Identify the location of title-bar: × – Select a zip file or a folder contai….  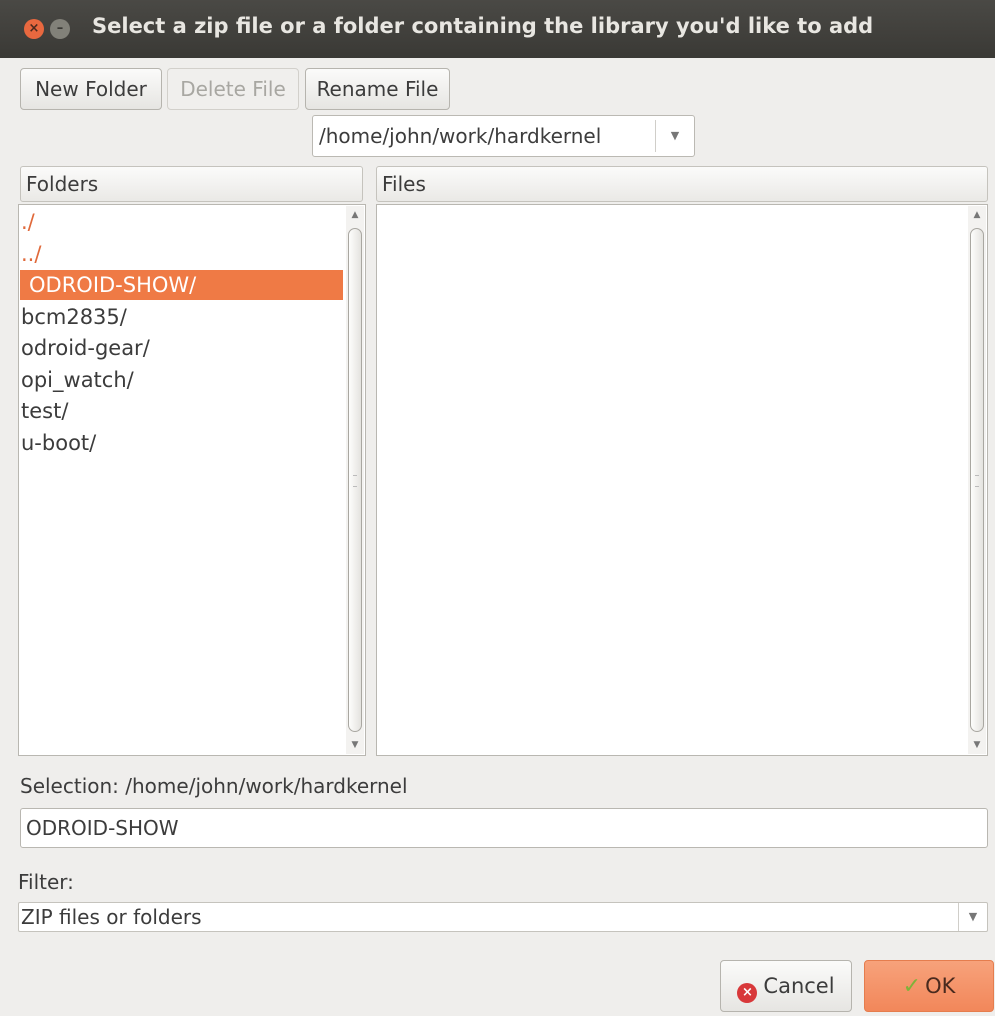
(497, 29).